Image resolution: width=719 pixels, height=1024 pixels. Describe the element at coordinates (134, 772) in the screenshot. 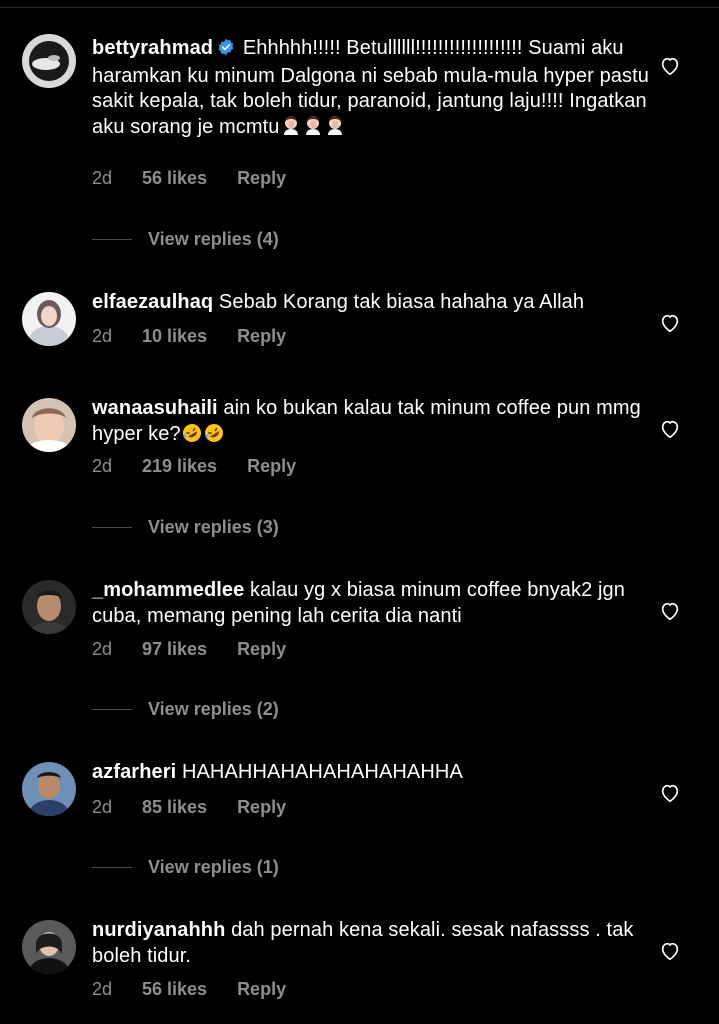

I see `comment-username: azfarheri` at that location.